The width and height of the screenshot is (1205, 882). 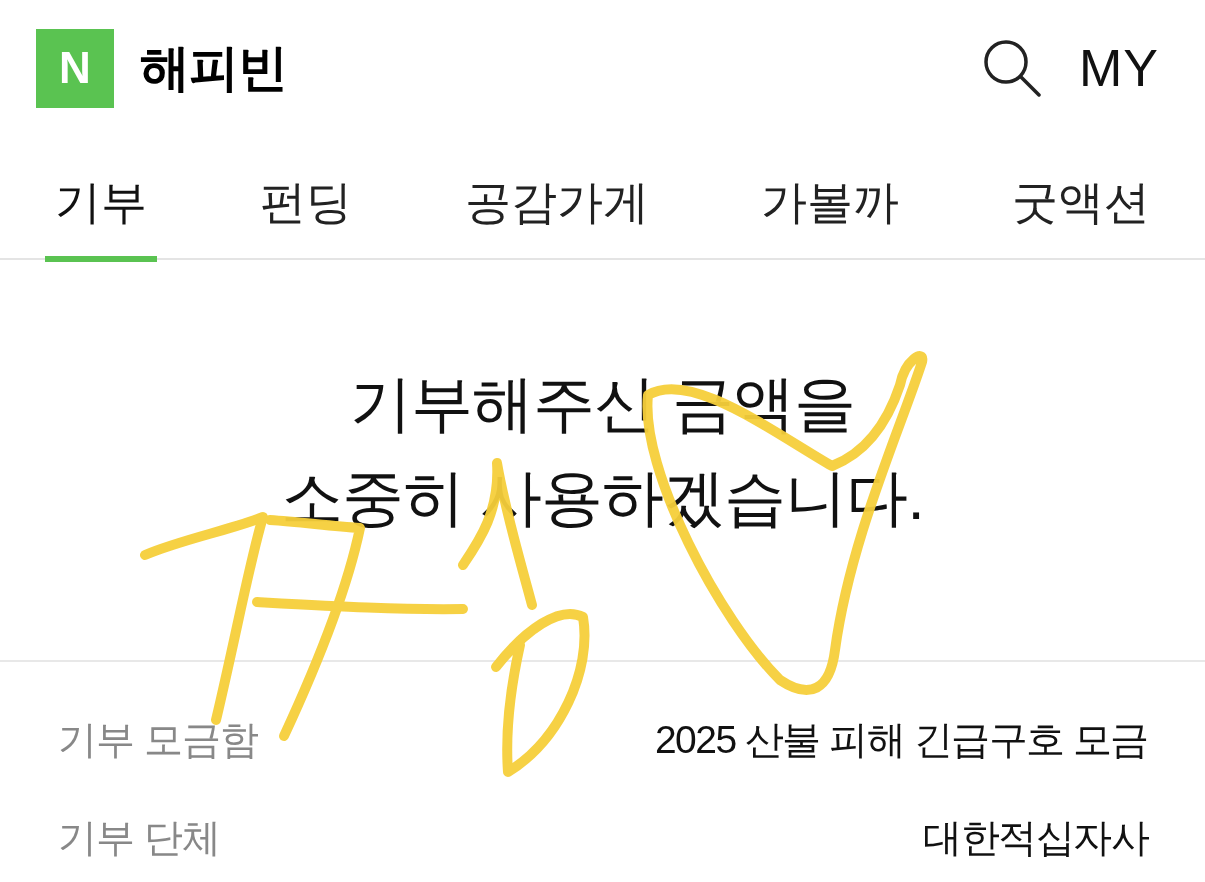 I want to click on nav-tab: 펀딩, so click(x=305, y=199).